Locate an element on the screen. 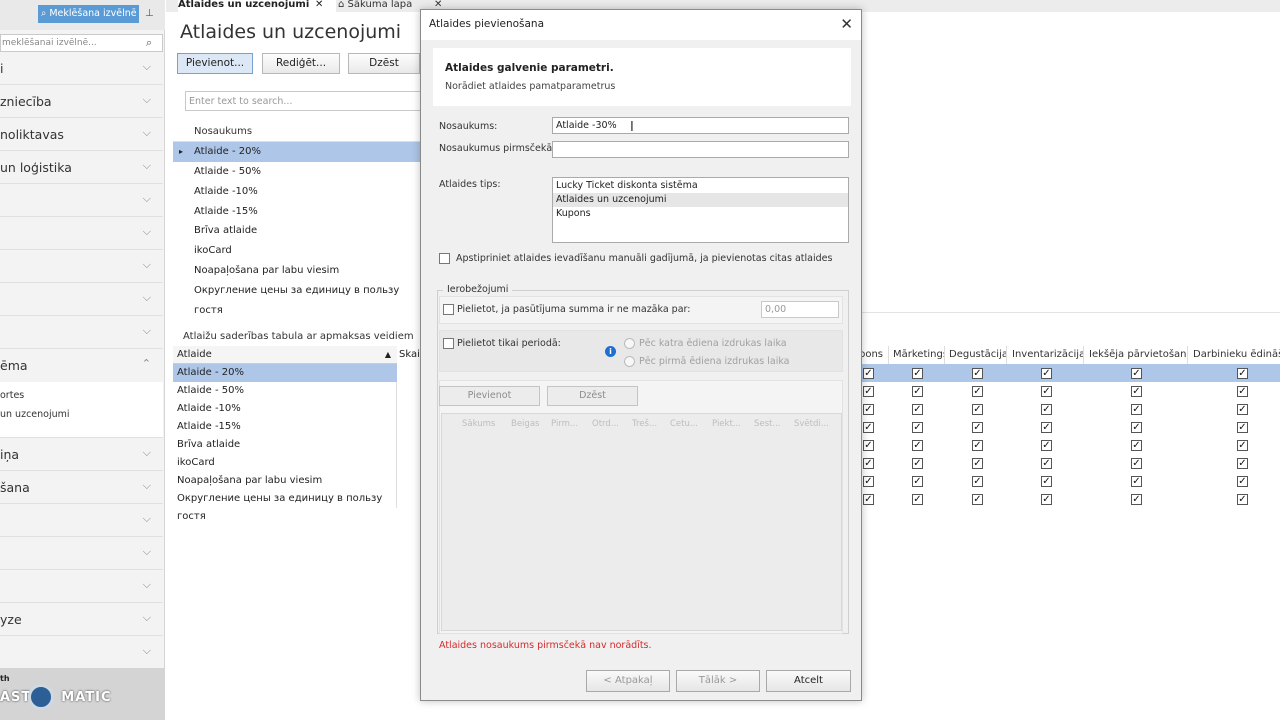 The height and width of the screenshot is (720, 1280). compat-col-header: Darbinieku ēdināš is located at coordinates (1235, 355).